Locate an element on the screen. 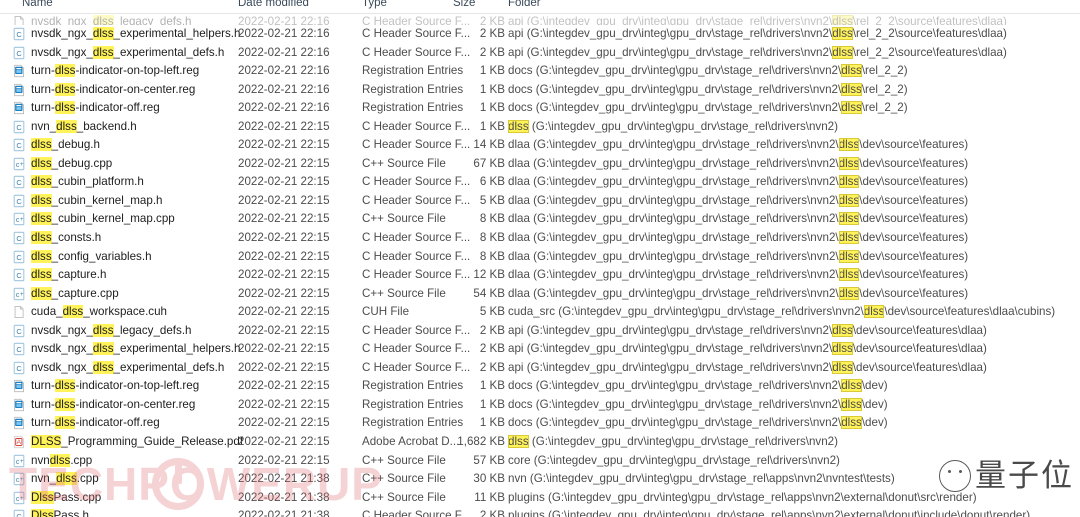  date-modified-cell: 2022-02-21 22:16 is located at coordinates (284, 89).